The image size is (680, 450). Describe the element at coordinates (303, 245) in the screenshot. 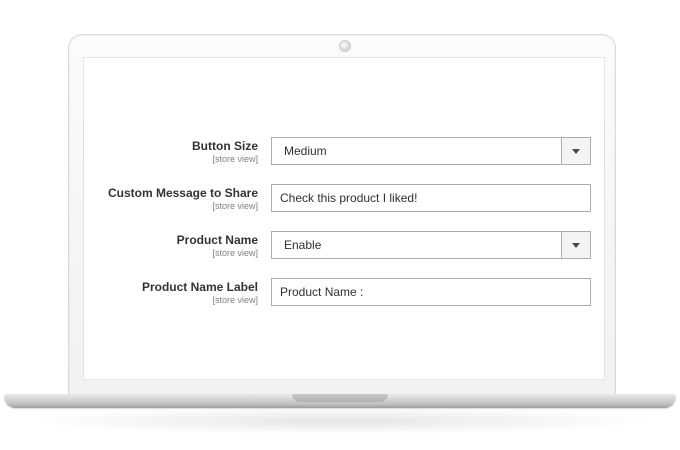

I see `product-name-value: Enable` at that location.